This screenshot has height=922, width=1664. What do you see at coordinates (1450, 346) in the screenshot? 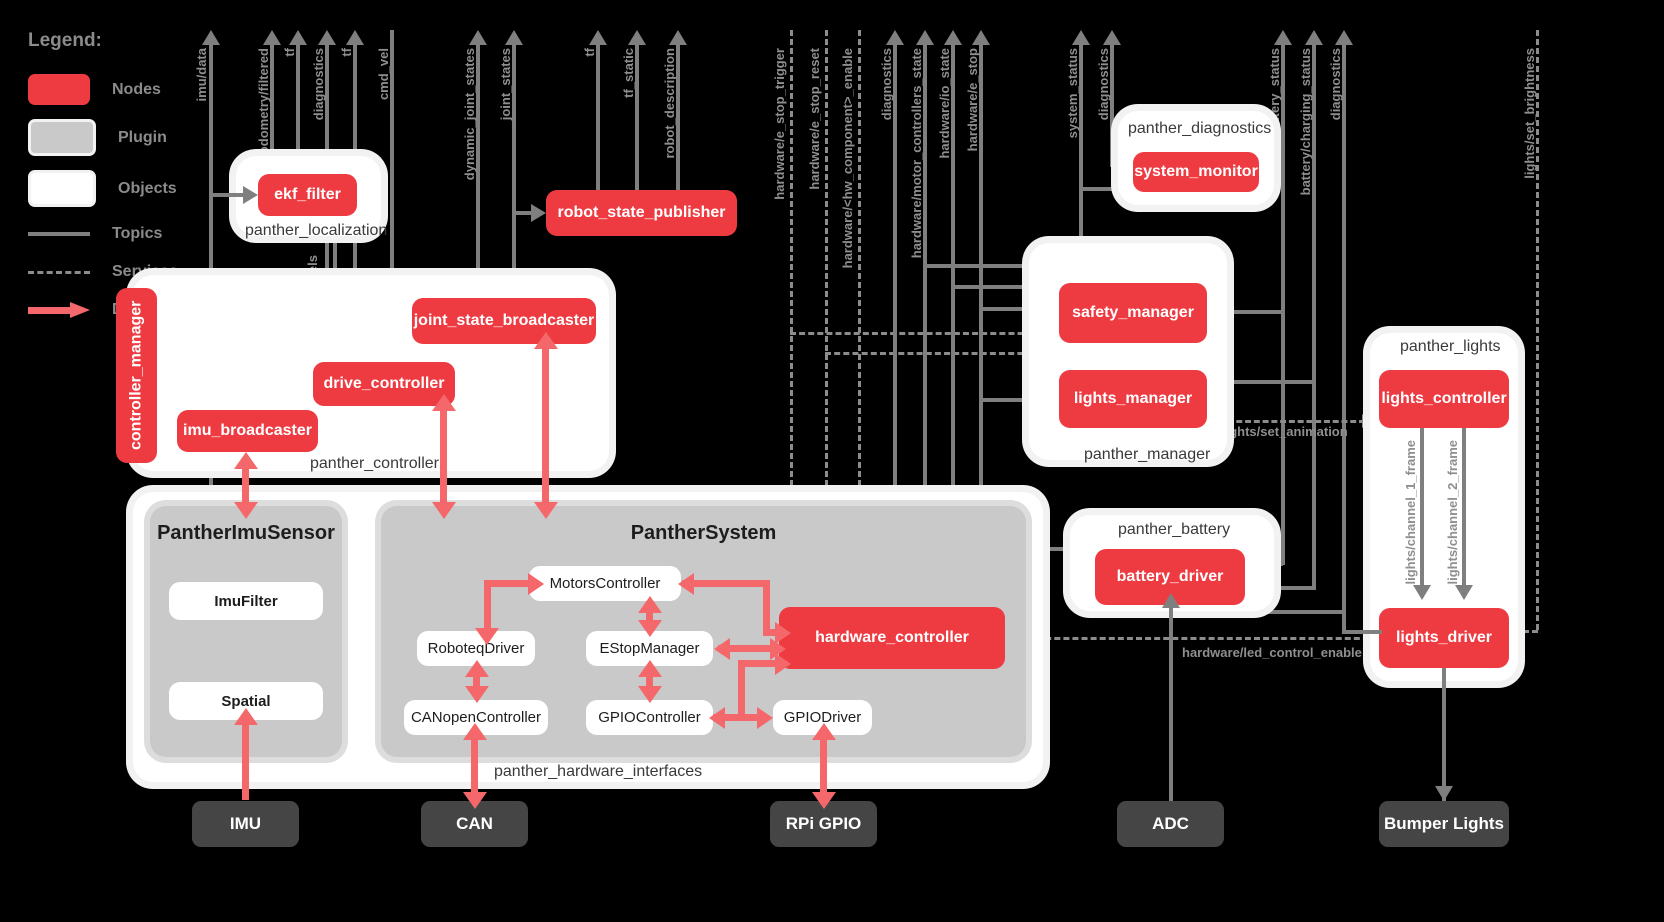
I see `package-label-panther-lights: panther_lights` at bounding box center [1450, 346].